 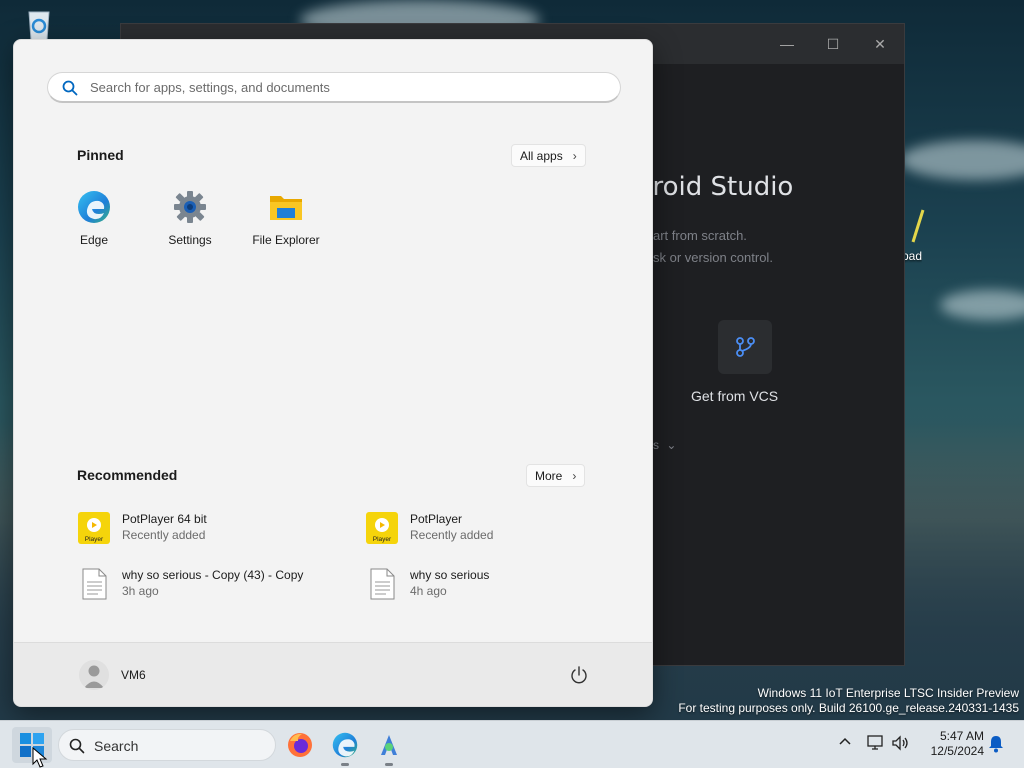 I want to click on system-clock: 5:47 AM 12/5/2024, so click(x=951, y=744).